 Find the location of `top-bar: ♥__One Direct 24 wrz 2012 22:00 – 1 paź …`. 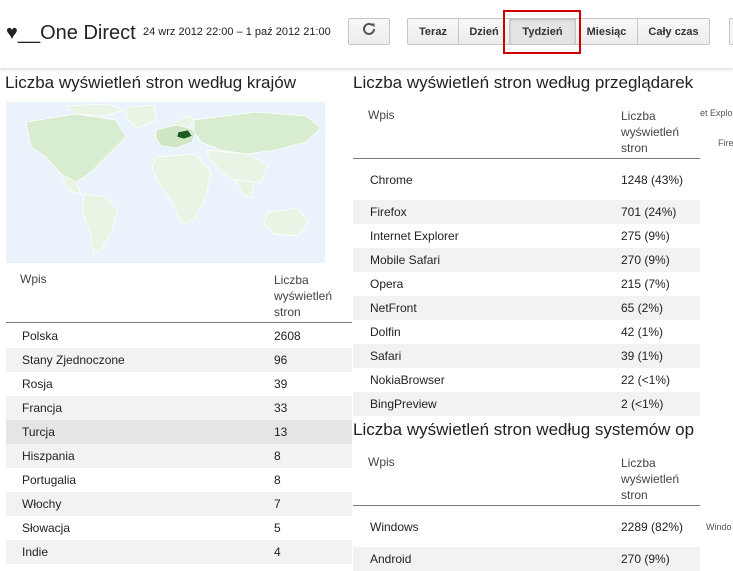

top-bar: ♥__One Direct 24 wrz 2012 22:00 – 1 paź … is located at coordinates (366, 34).